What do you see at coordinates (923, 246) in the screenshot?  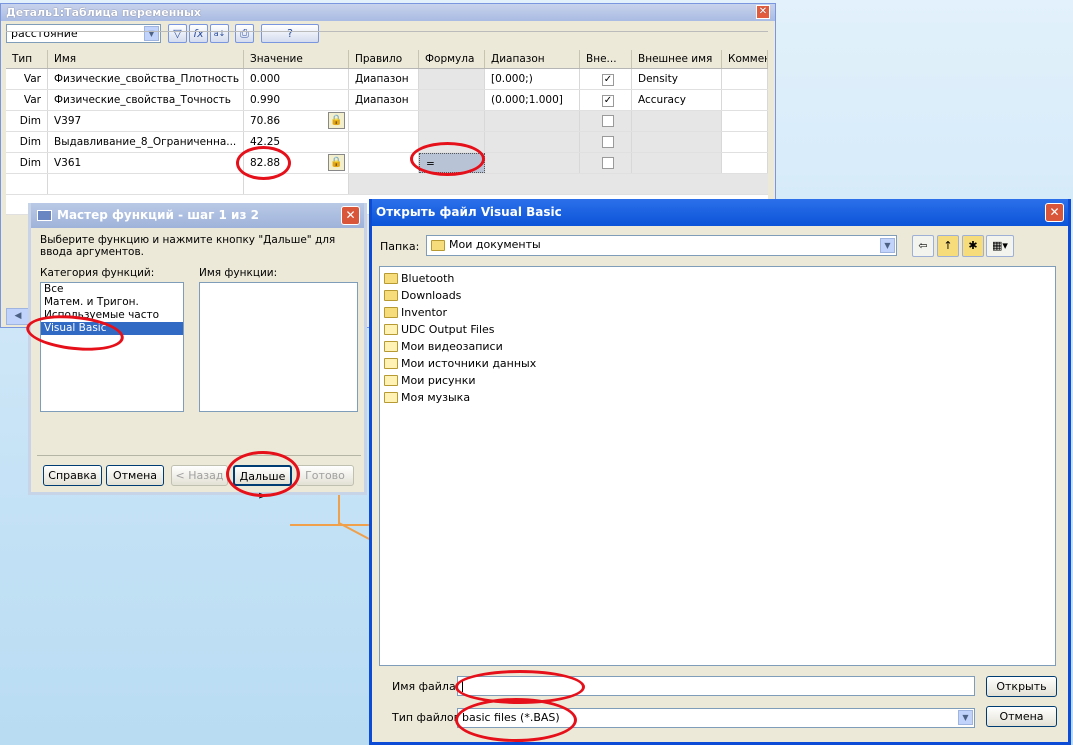 I see `back-arrow-icon: ⇦` at bounding box center [923, 246].